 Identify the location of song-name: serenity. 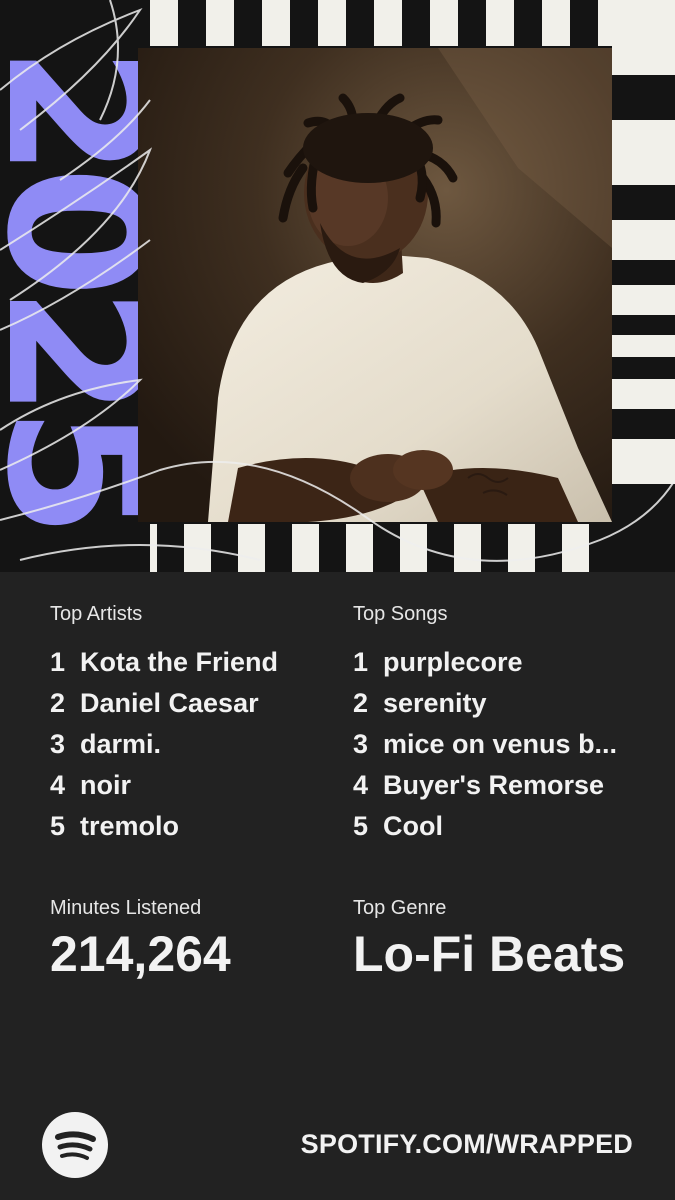
(435, 703).